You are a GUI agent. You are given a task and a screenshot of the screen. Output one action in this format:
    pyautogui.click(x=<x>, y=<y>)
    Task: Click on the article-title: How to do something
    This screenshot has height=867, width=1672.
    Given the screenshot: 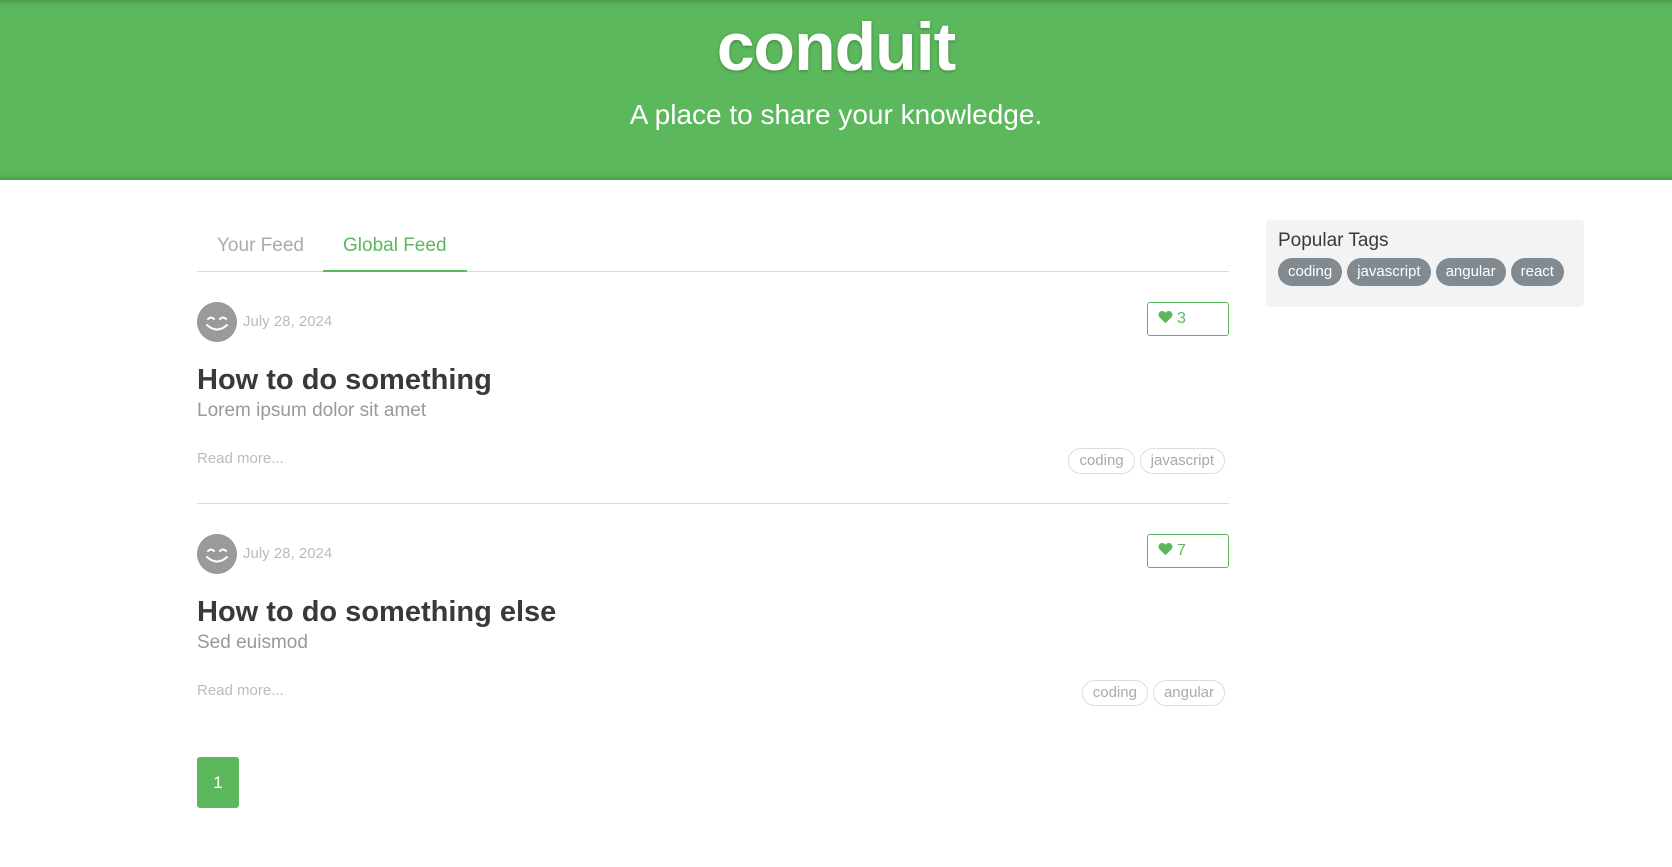 What is the action you would take?
    pyautogui.click(x=344, y=380)
    